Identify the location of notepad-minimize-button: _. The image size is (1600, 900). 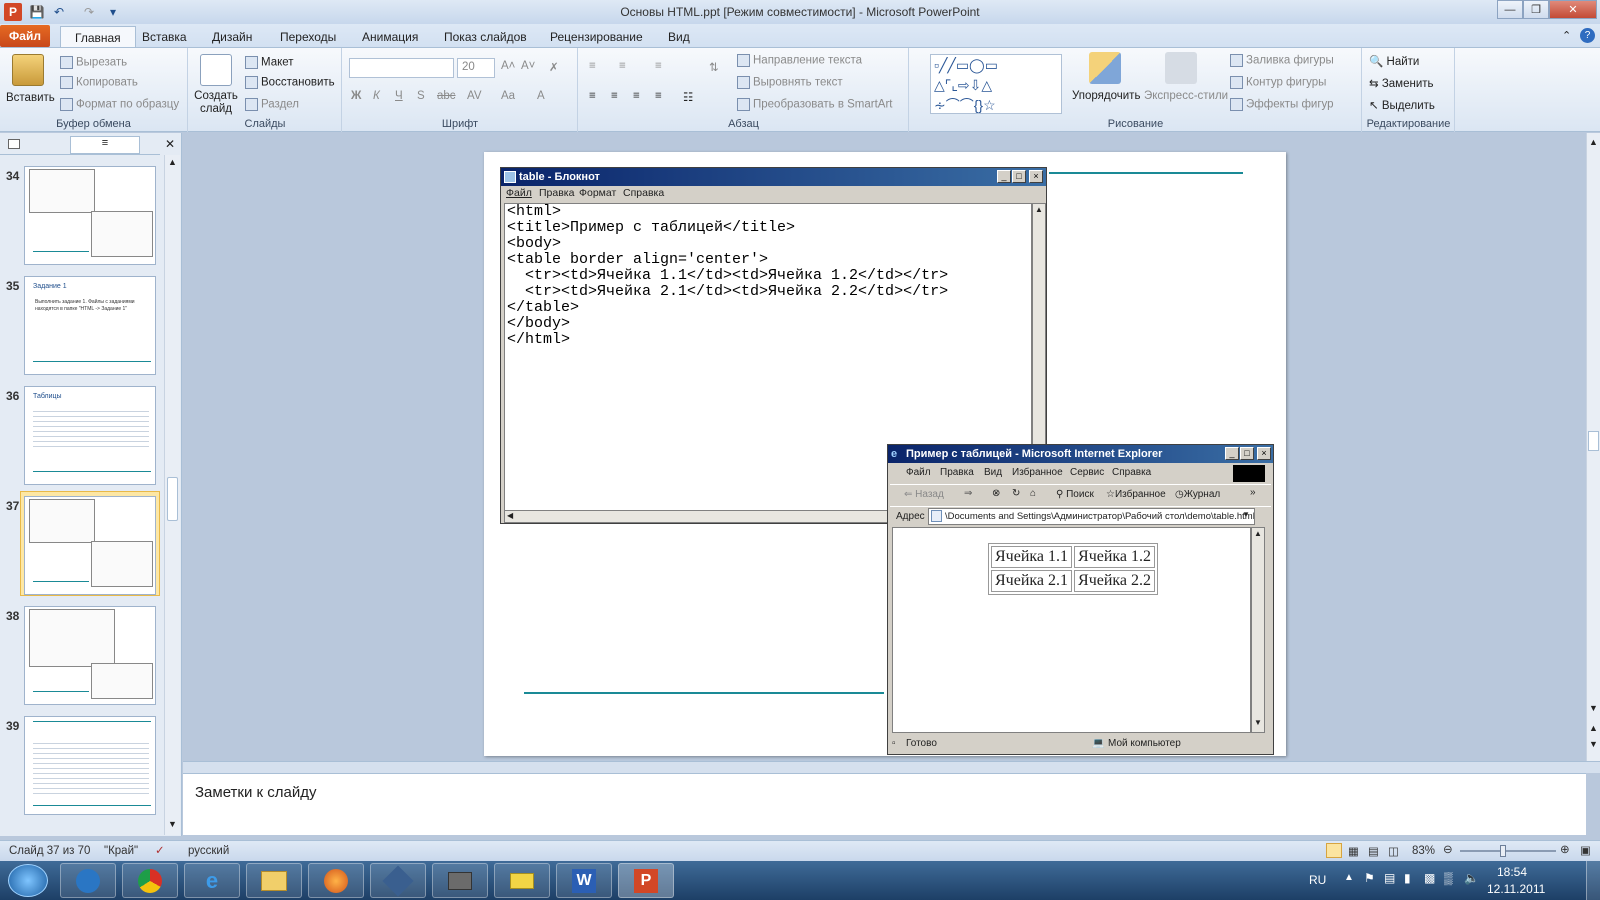
(1004, 176).